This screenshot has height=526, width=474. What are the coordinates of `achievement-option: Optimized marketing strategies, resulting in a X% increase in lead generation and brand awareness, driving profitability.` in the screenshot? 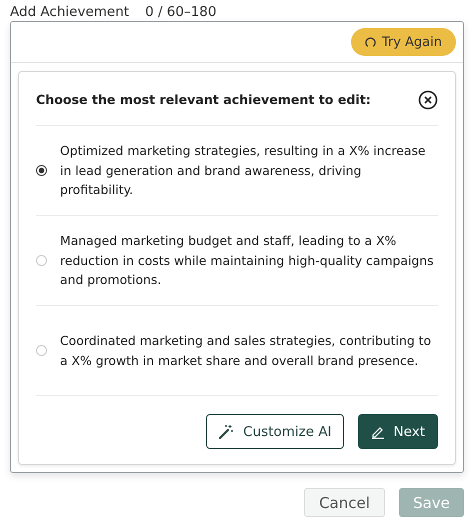 It's located at (249, 170).